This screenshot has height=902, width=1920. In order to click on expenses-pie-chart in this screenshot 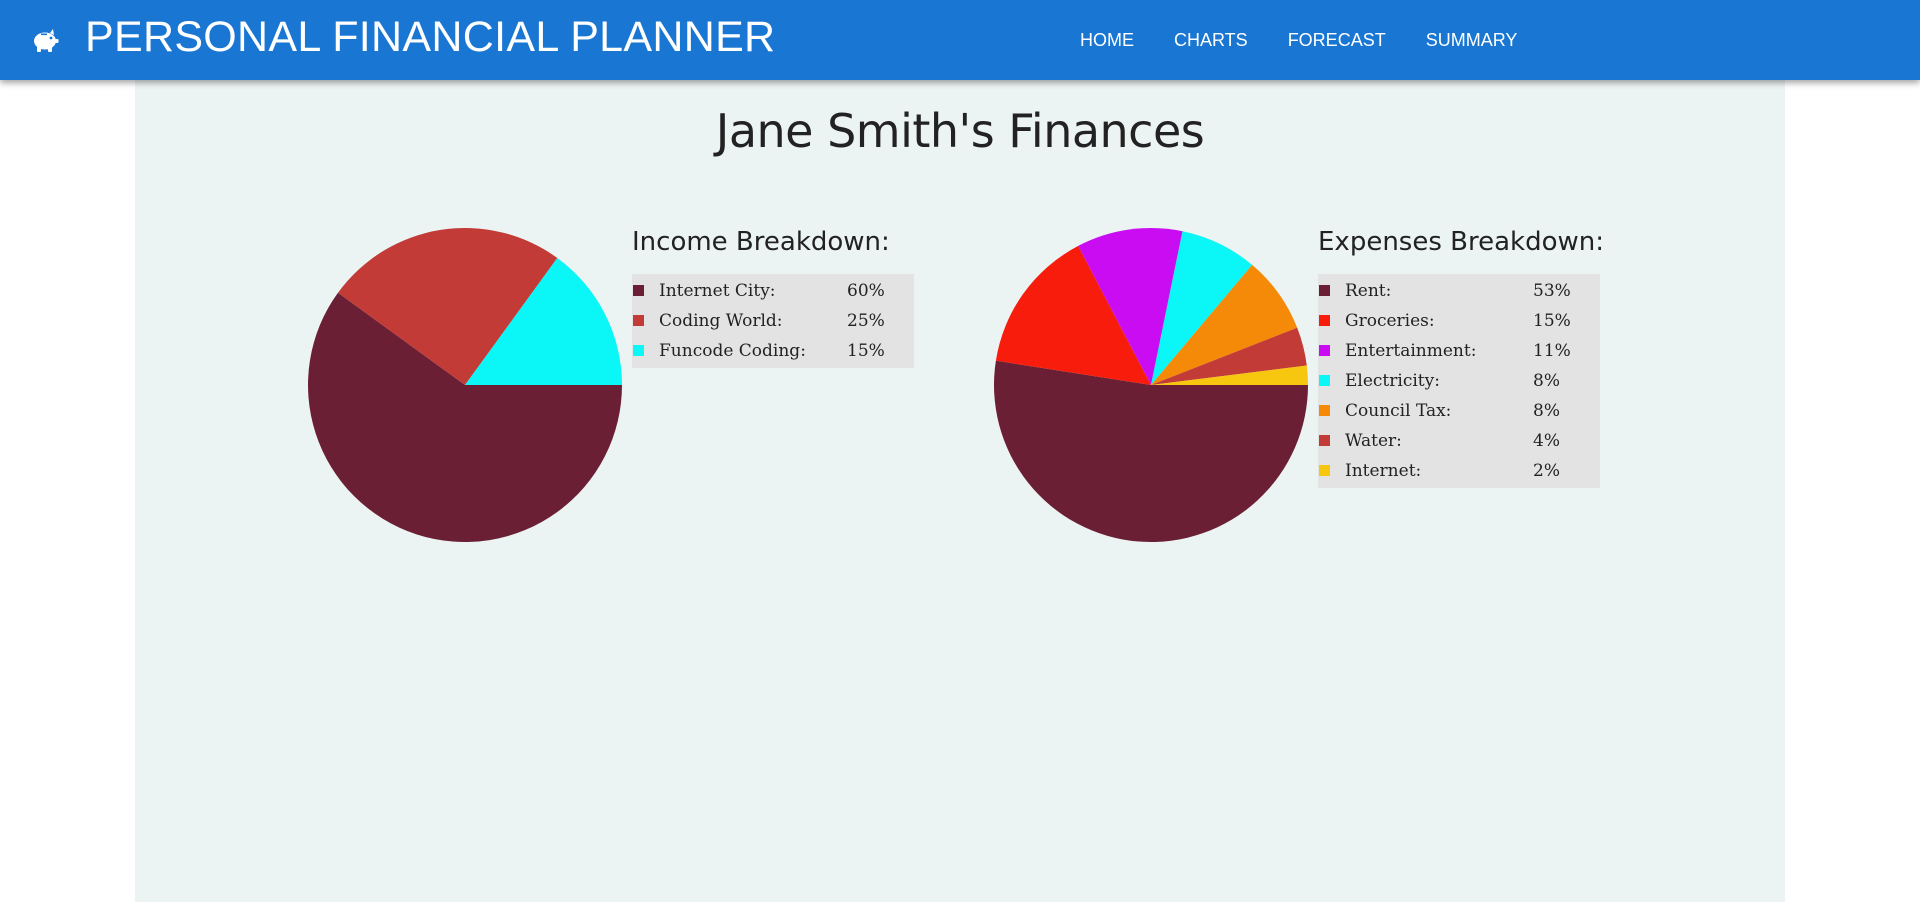, I will do `click(1151, 385)`.